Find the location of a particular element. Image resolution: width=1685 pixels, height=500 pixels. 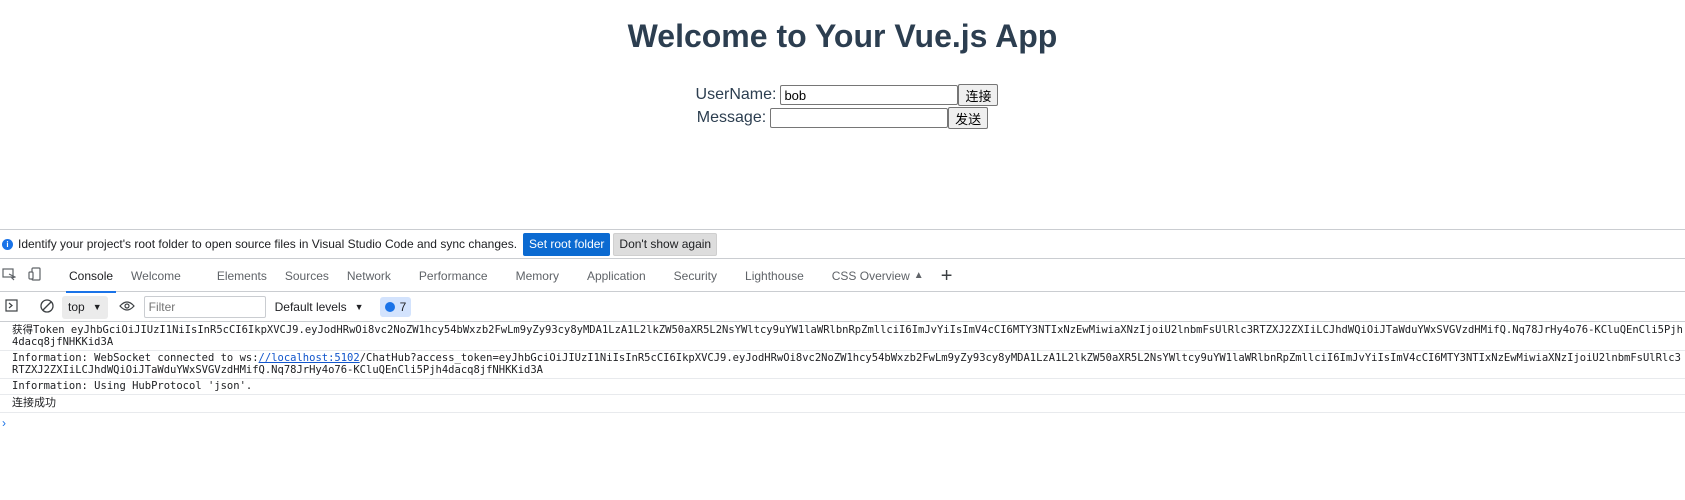

username-row: UserName: 连接 is located at coordinates (842, 95).